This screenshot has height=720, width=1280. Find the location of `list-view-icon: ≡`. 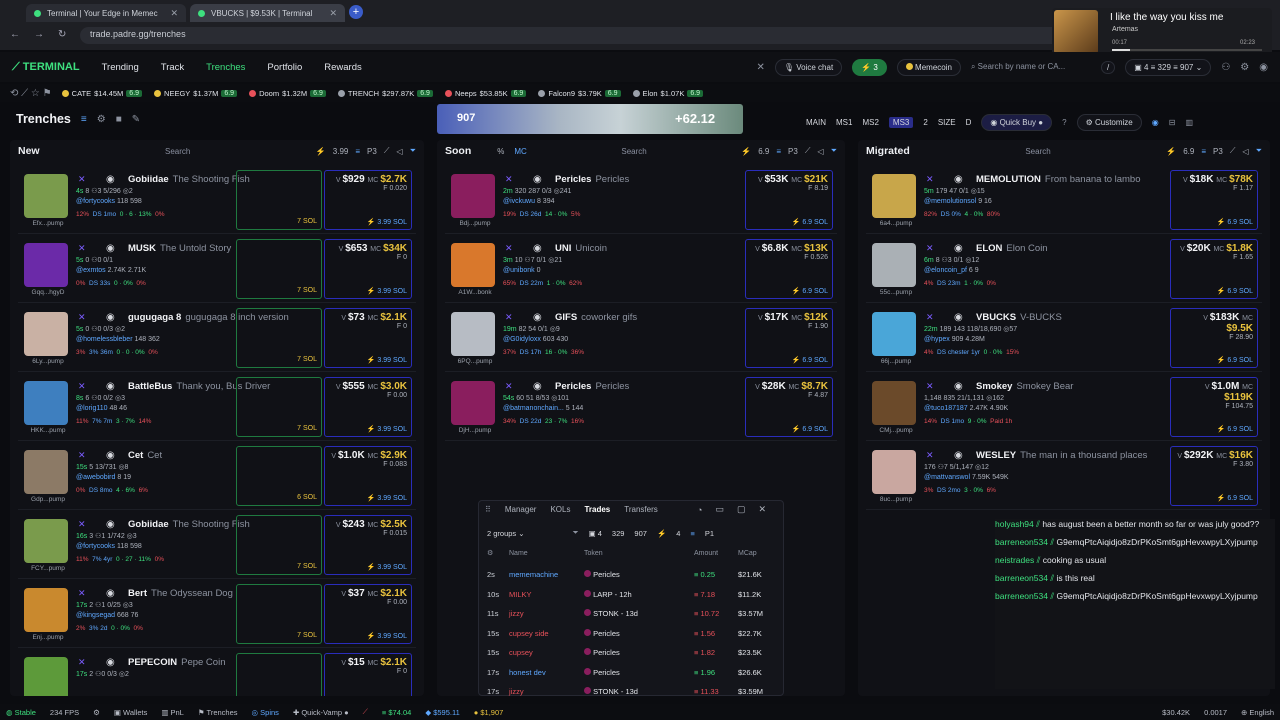

list-view-icon: ≡ is located at coordinates (84, 119).